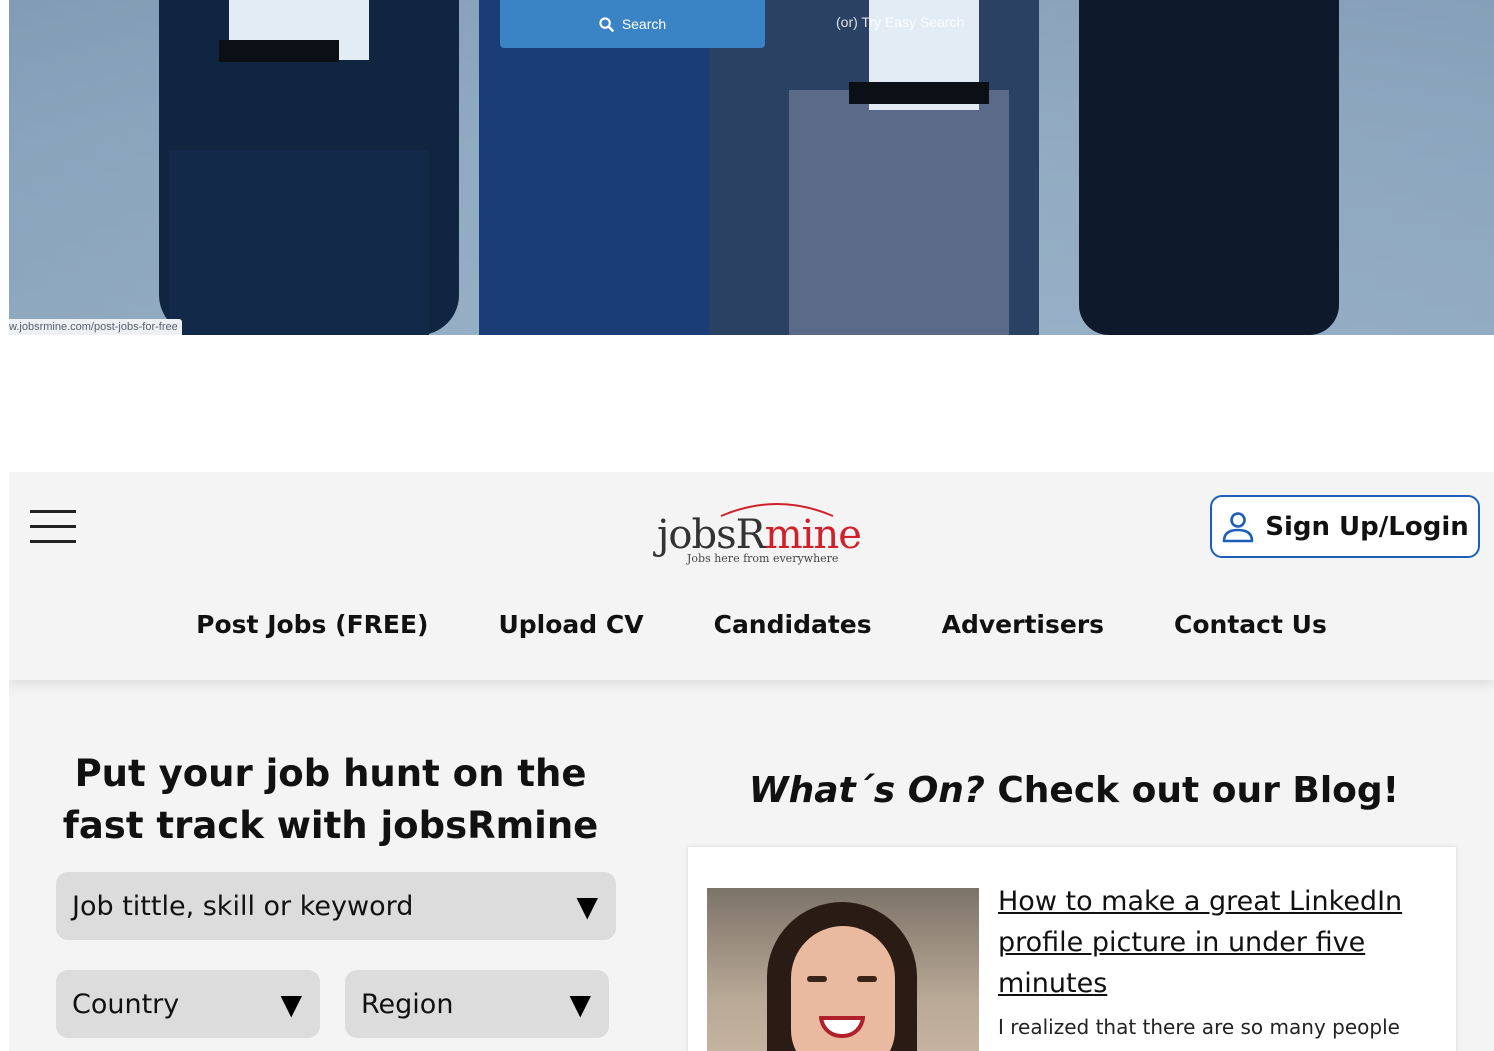  I want to click on blog-post-image, so click(843, 969).